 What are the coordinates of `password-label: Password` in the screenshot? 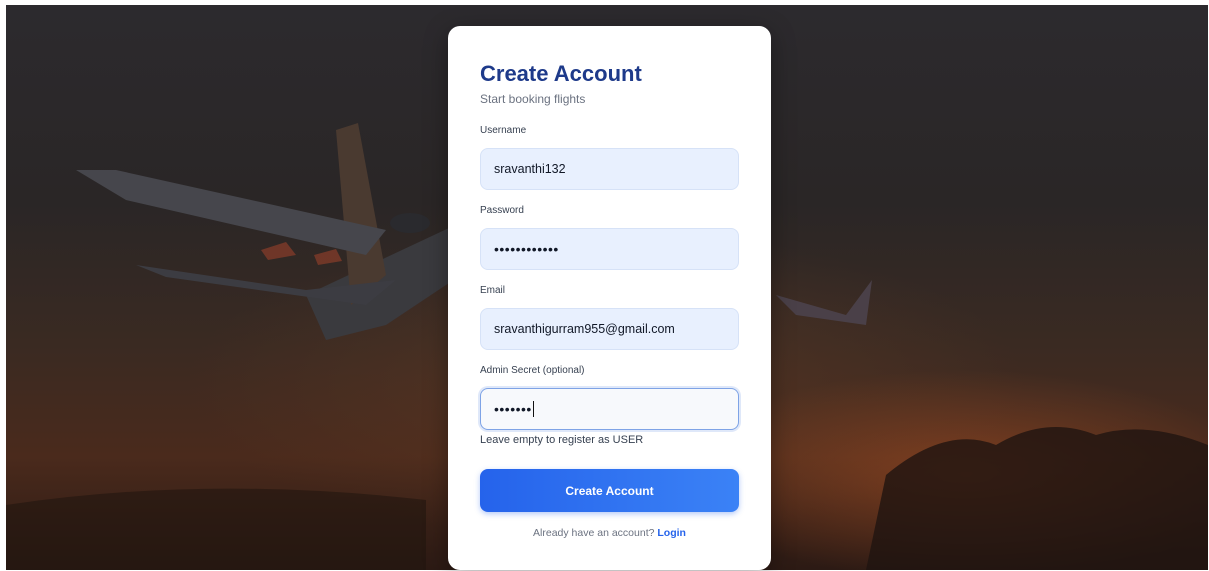 It's located at (502, 210).